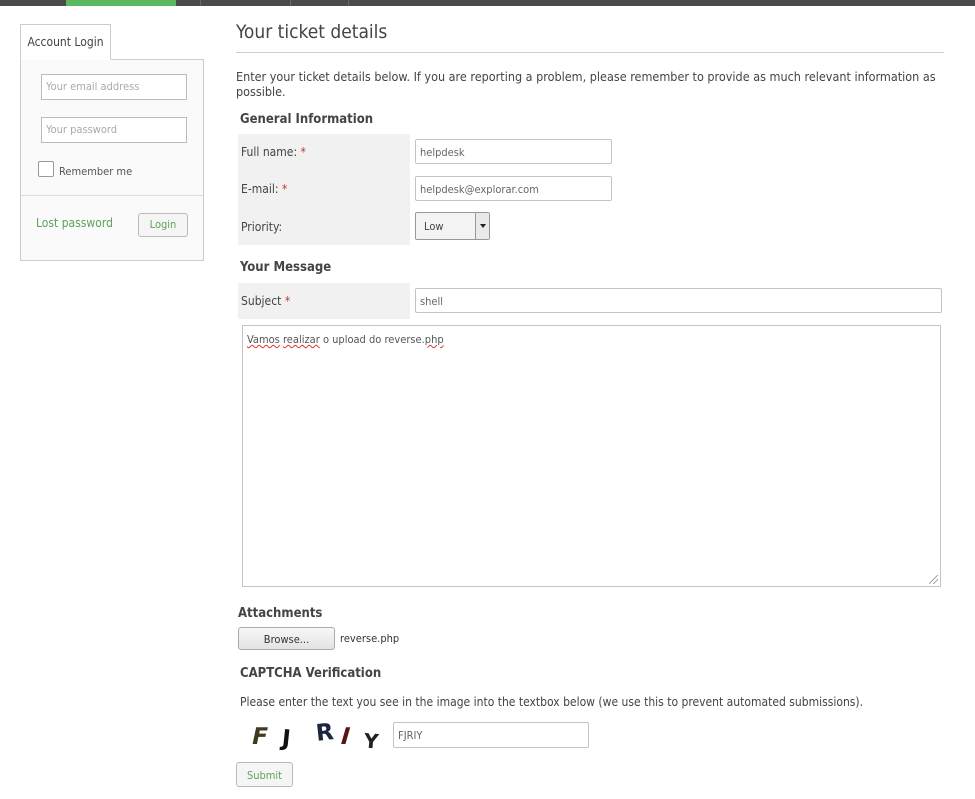  What do you see at coordinates (372, 339) in the screenshot?
I see `message-word: o upload do reverse.` at bounding box center [372, 339].